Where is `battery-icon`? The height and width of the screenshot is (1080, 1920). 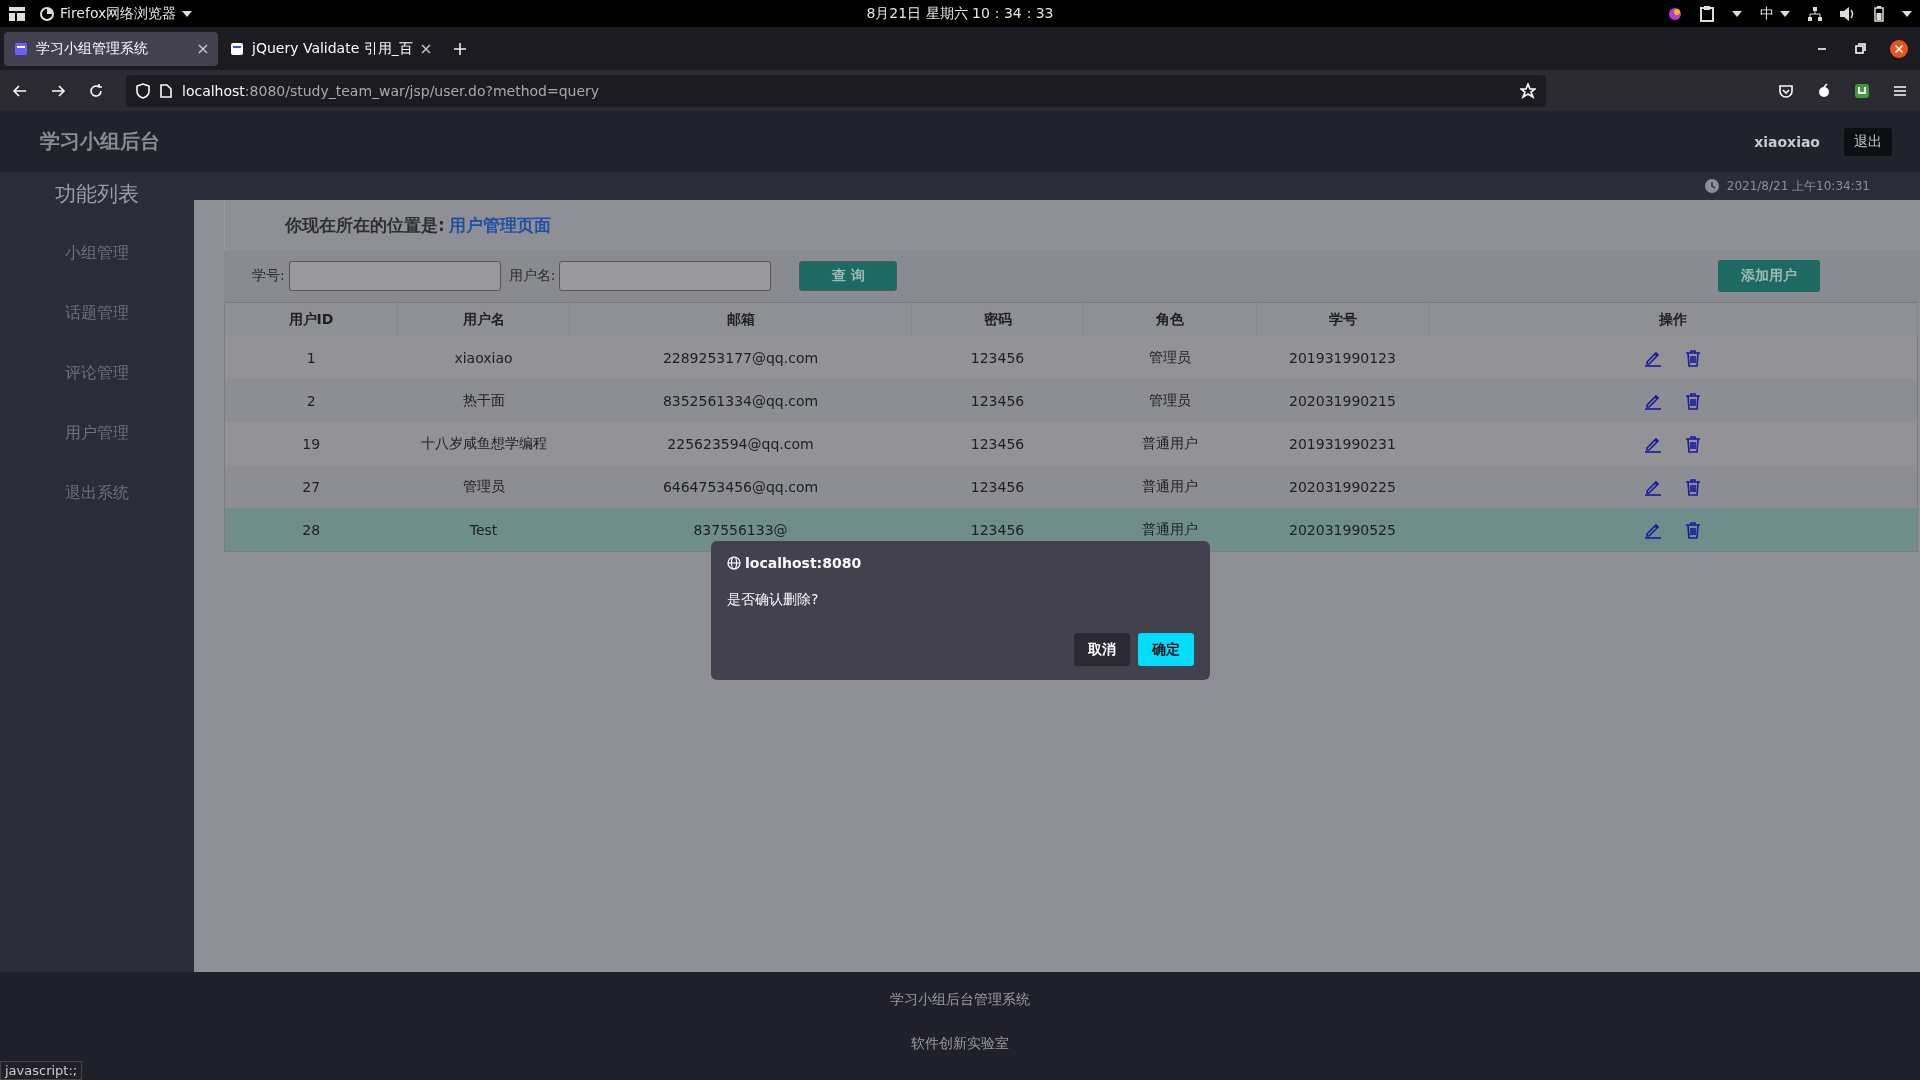
battery-icon is located at coordinates (1879, 13).